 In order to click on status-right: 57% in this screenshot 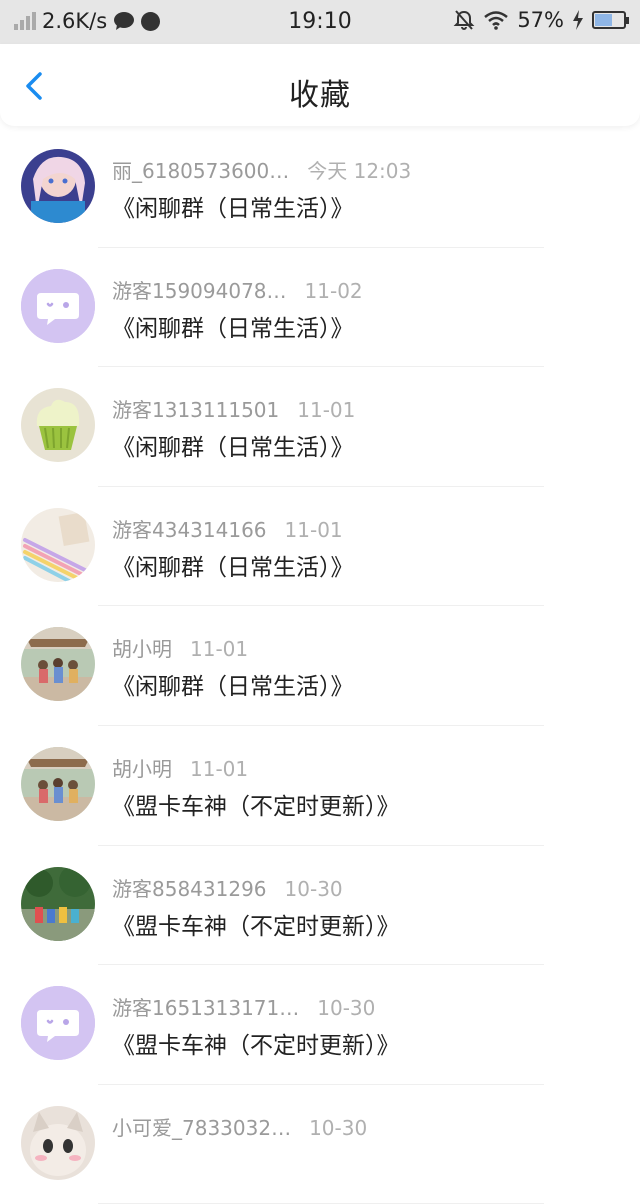, I will do `click(541, 20)`.